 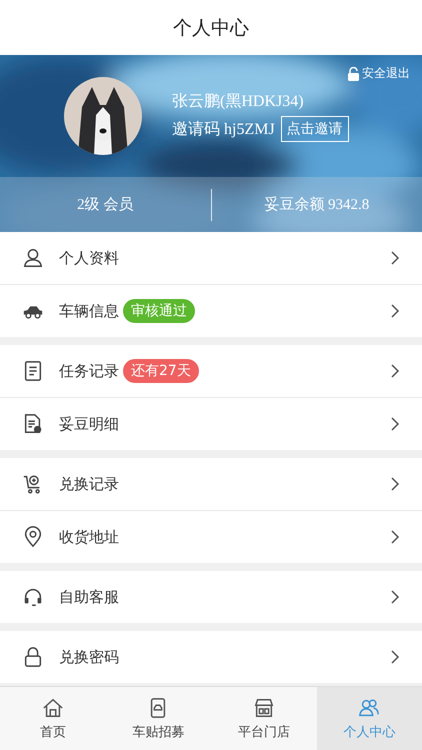 I want to click on person-icon, so click(x=33, y=258).